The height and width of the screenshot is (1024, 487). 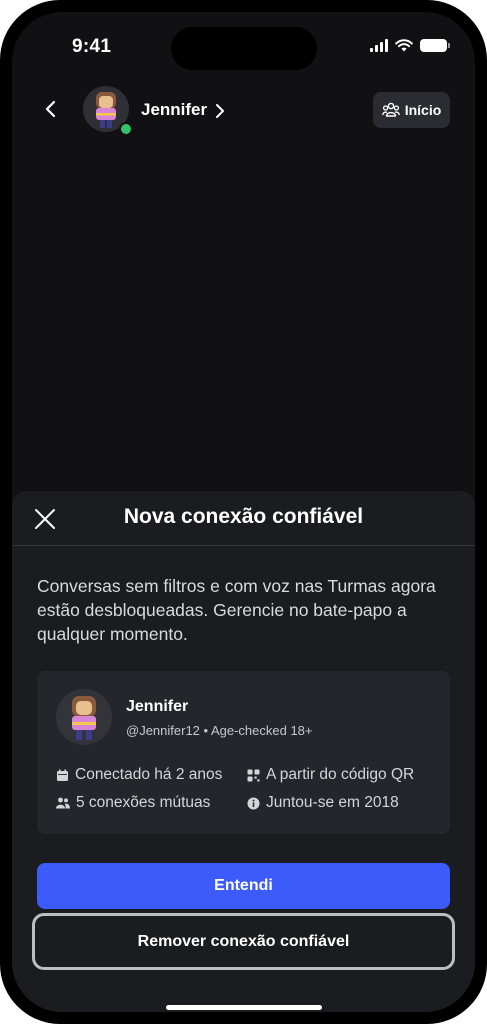 What do you see at coordinates (423, 110) in the screenshot?
I see `home-button-label: Início` at bounding box center [423, 110].